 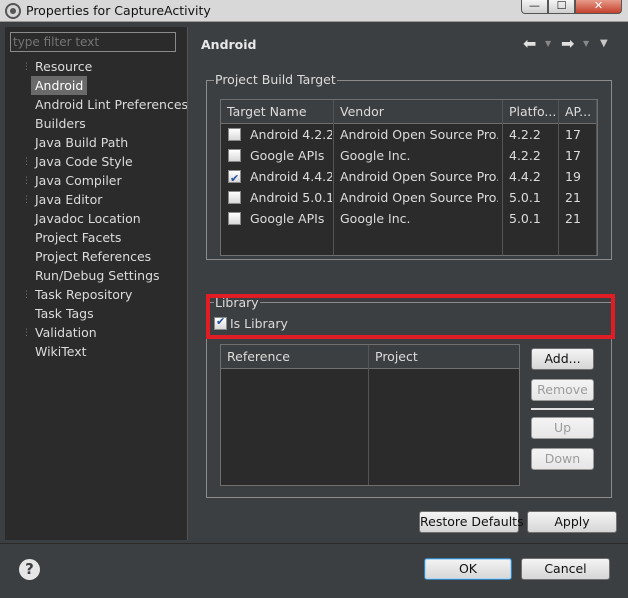 I want to click on page-title: Android, so click(x=229, y=44).